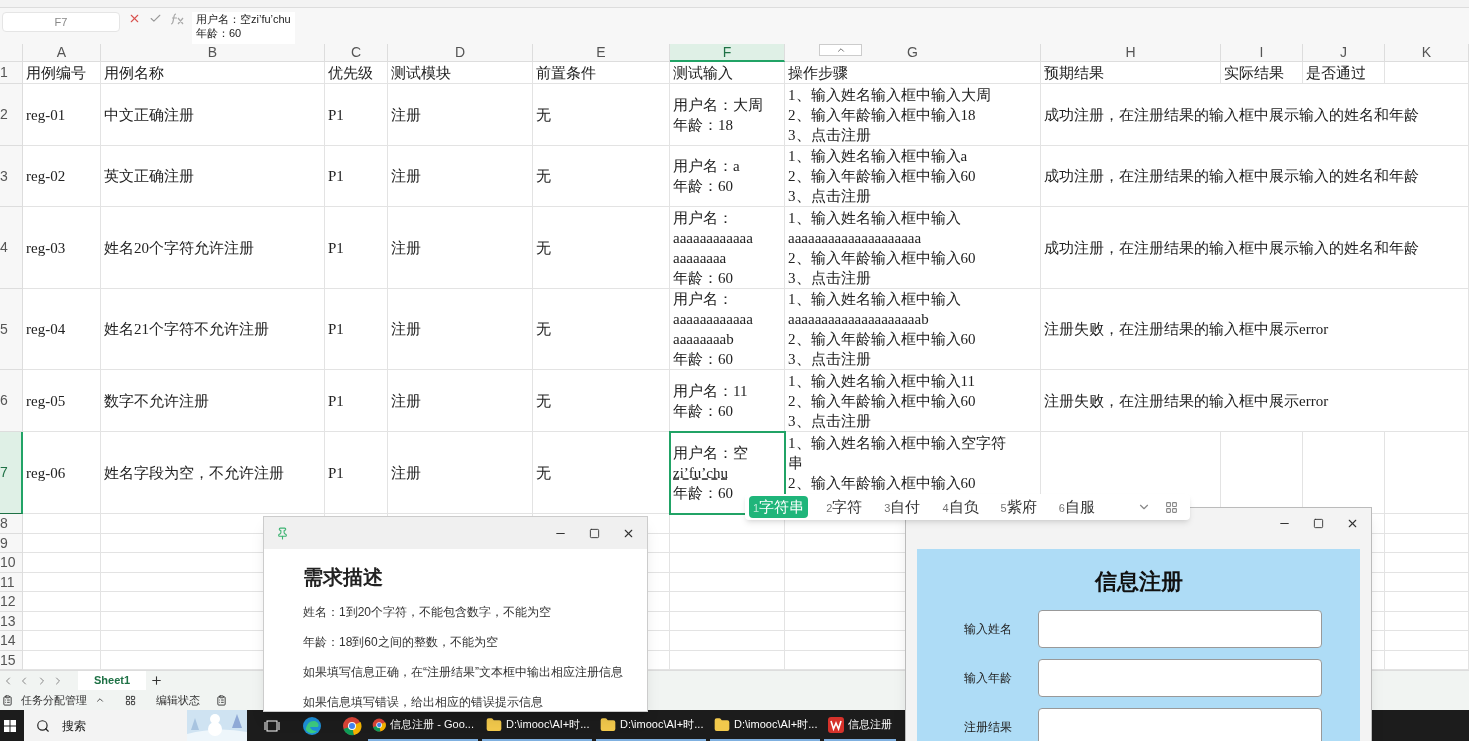 Image resolution: width=1469 pixels, height=741 pixels. I want to click on requirement-text: 如果信息填写错误，给出相应的错误提示信息, so click(423, 702).